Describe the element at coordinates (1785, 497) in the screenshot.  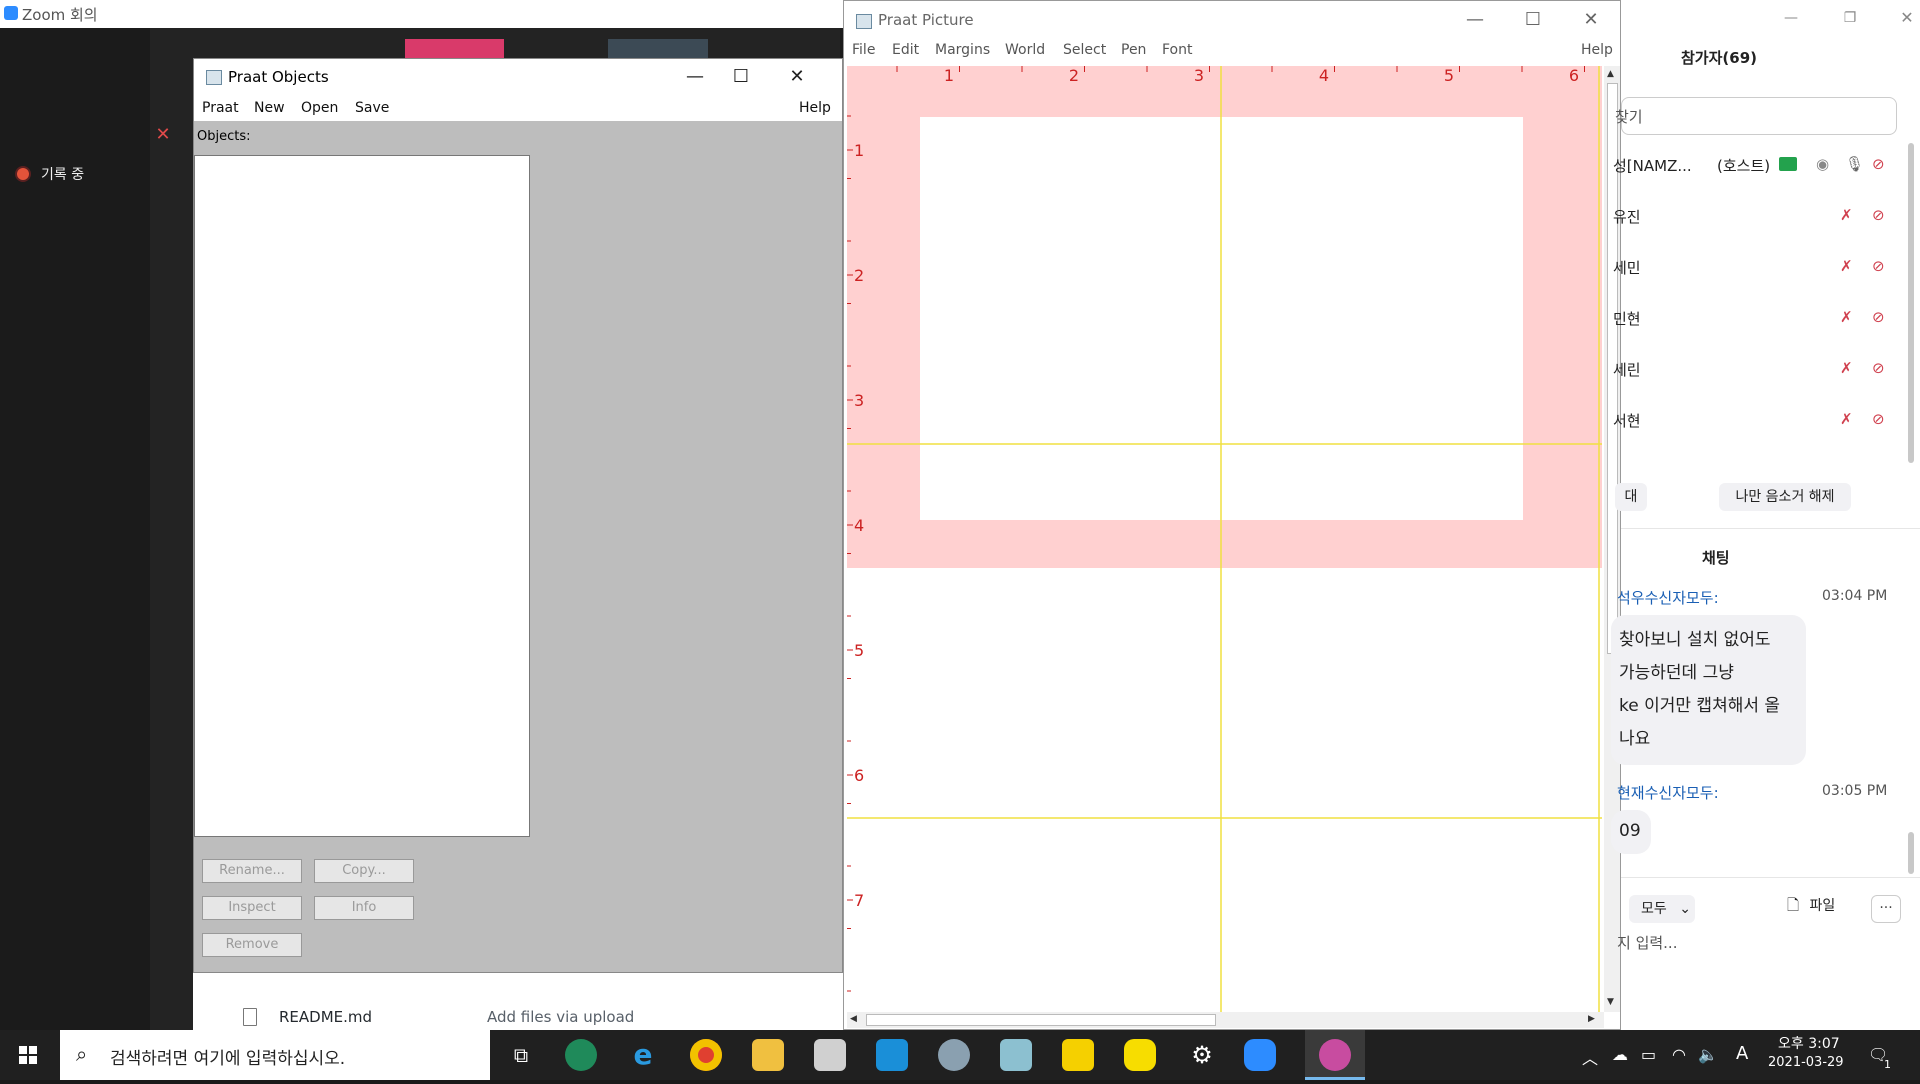
I see `unmute-me-button: 나만 음소거 해제` at that location.